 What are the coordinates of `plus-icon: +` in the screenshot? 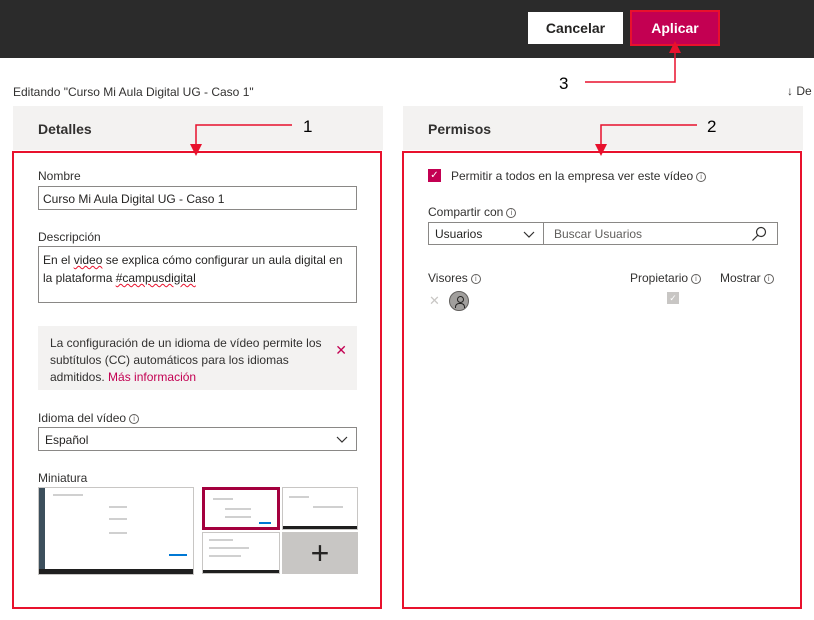 It's located at (320, 552).